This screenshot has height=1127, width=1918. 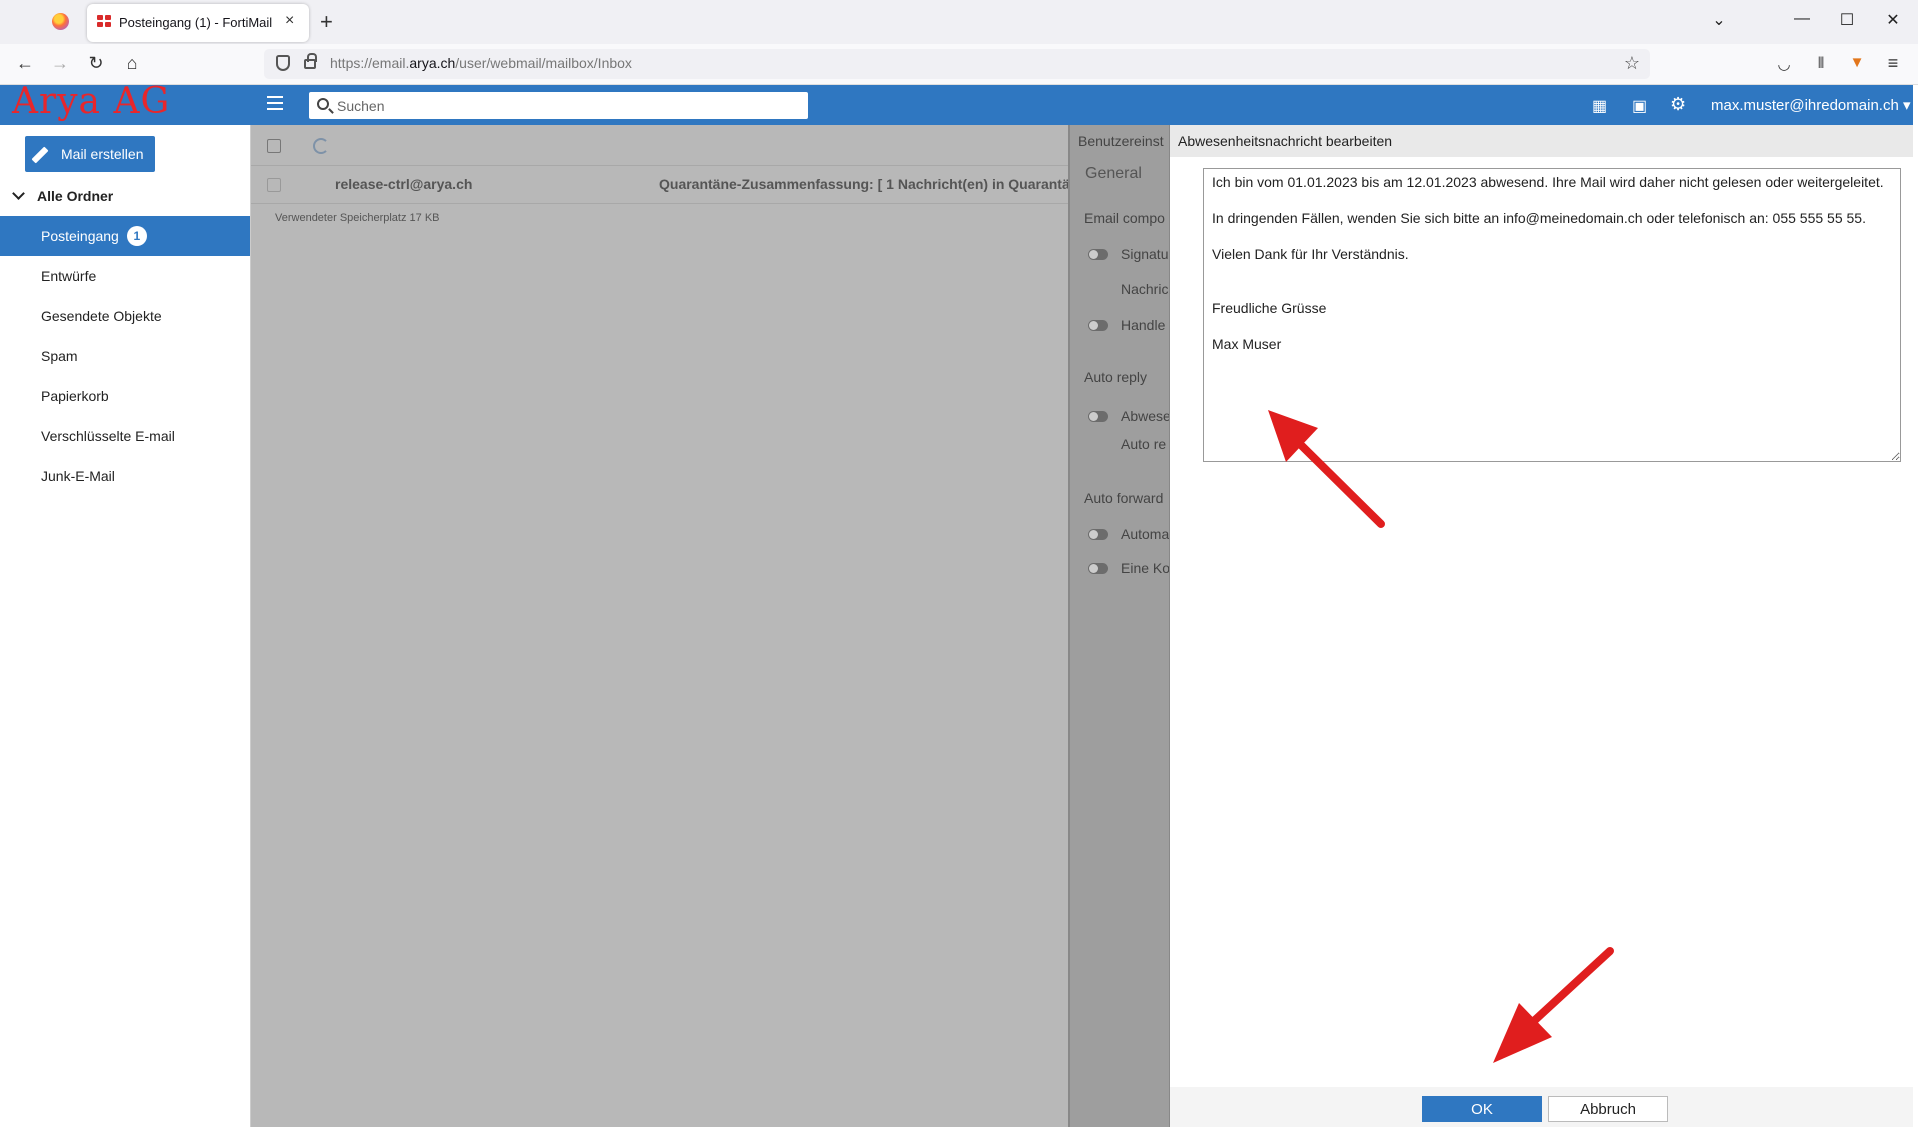 What do you see at coordinates (283, 63) in the screenshot?
I see `shield-icon` at bounding box center [283, 63].